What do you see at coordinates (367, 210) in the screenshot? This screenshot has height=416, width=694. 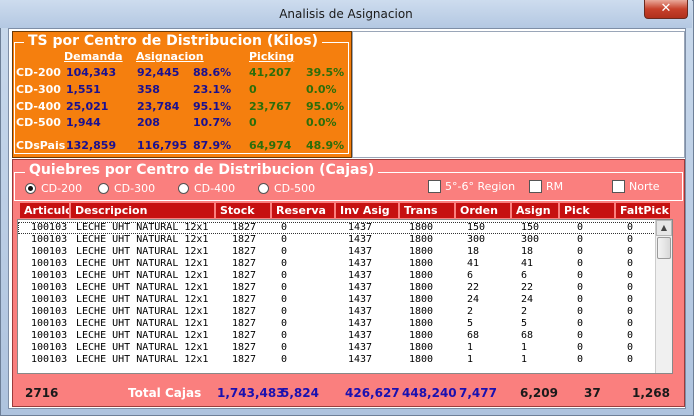 I see `column-header-inv-asig: Inv Asig` at bounding box center [367, 210].